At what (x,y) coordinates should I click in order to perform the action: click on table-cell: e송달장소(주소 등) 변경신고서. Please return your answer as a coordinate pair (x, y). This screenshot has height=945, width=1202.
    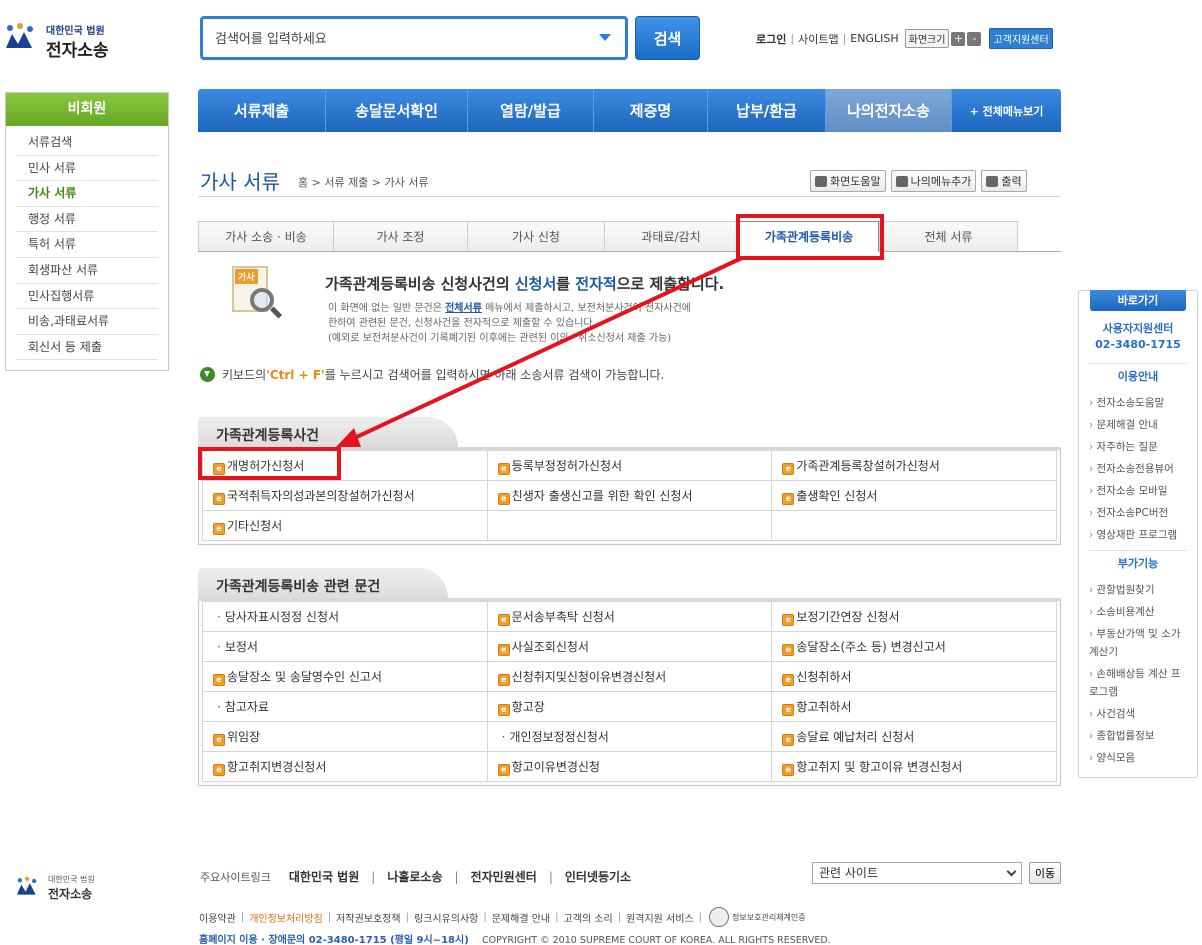
    Looking at the image, I should click on (914, 647).